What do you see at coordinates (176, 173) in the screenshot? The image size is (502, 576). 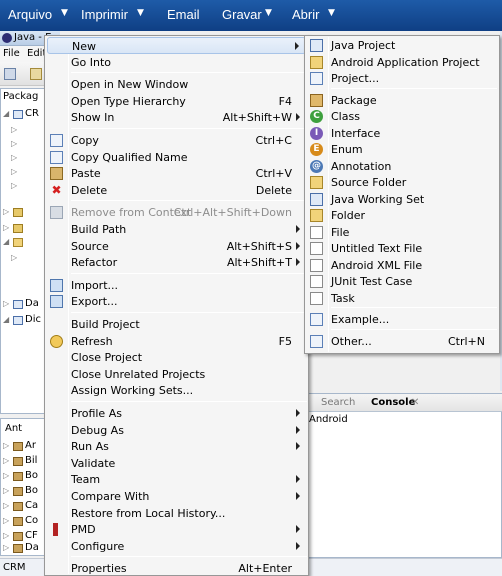 I see `menu-item-paste: Paste Ctrl+V` at bounding box center [176, 173].